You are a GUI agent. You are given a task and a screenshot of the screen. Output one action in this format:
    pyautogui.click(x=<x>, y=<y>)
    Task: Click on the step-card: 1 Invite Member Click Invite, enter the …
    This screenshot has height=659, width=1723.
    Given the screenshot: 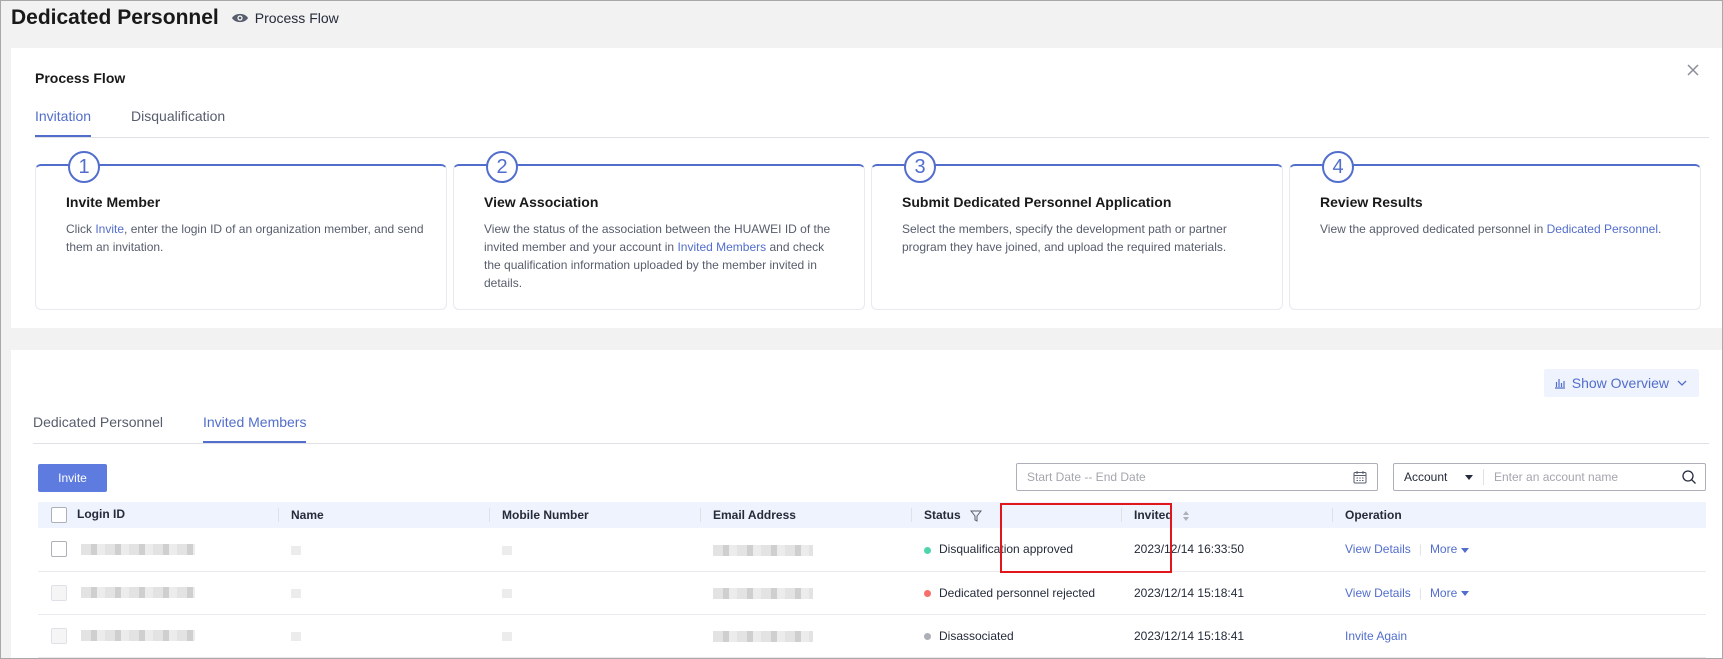 What is the action you would take?
    pyautogui.click(x=241, y=230)
    